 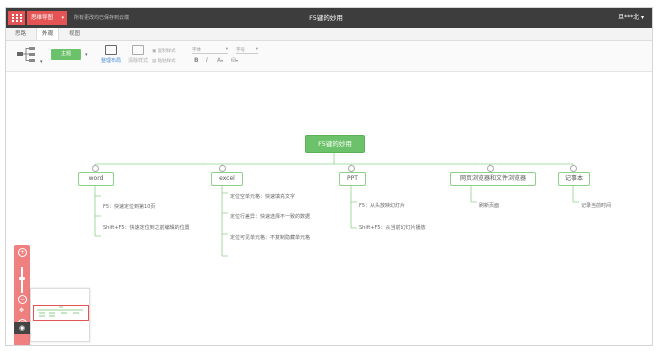 I want to click on leaf-node: 定位可见单元格：不复制隐藏单元格, so click(x=270, y=237).